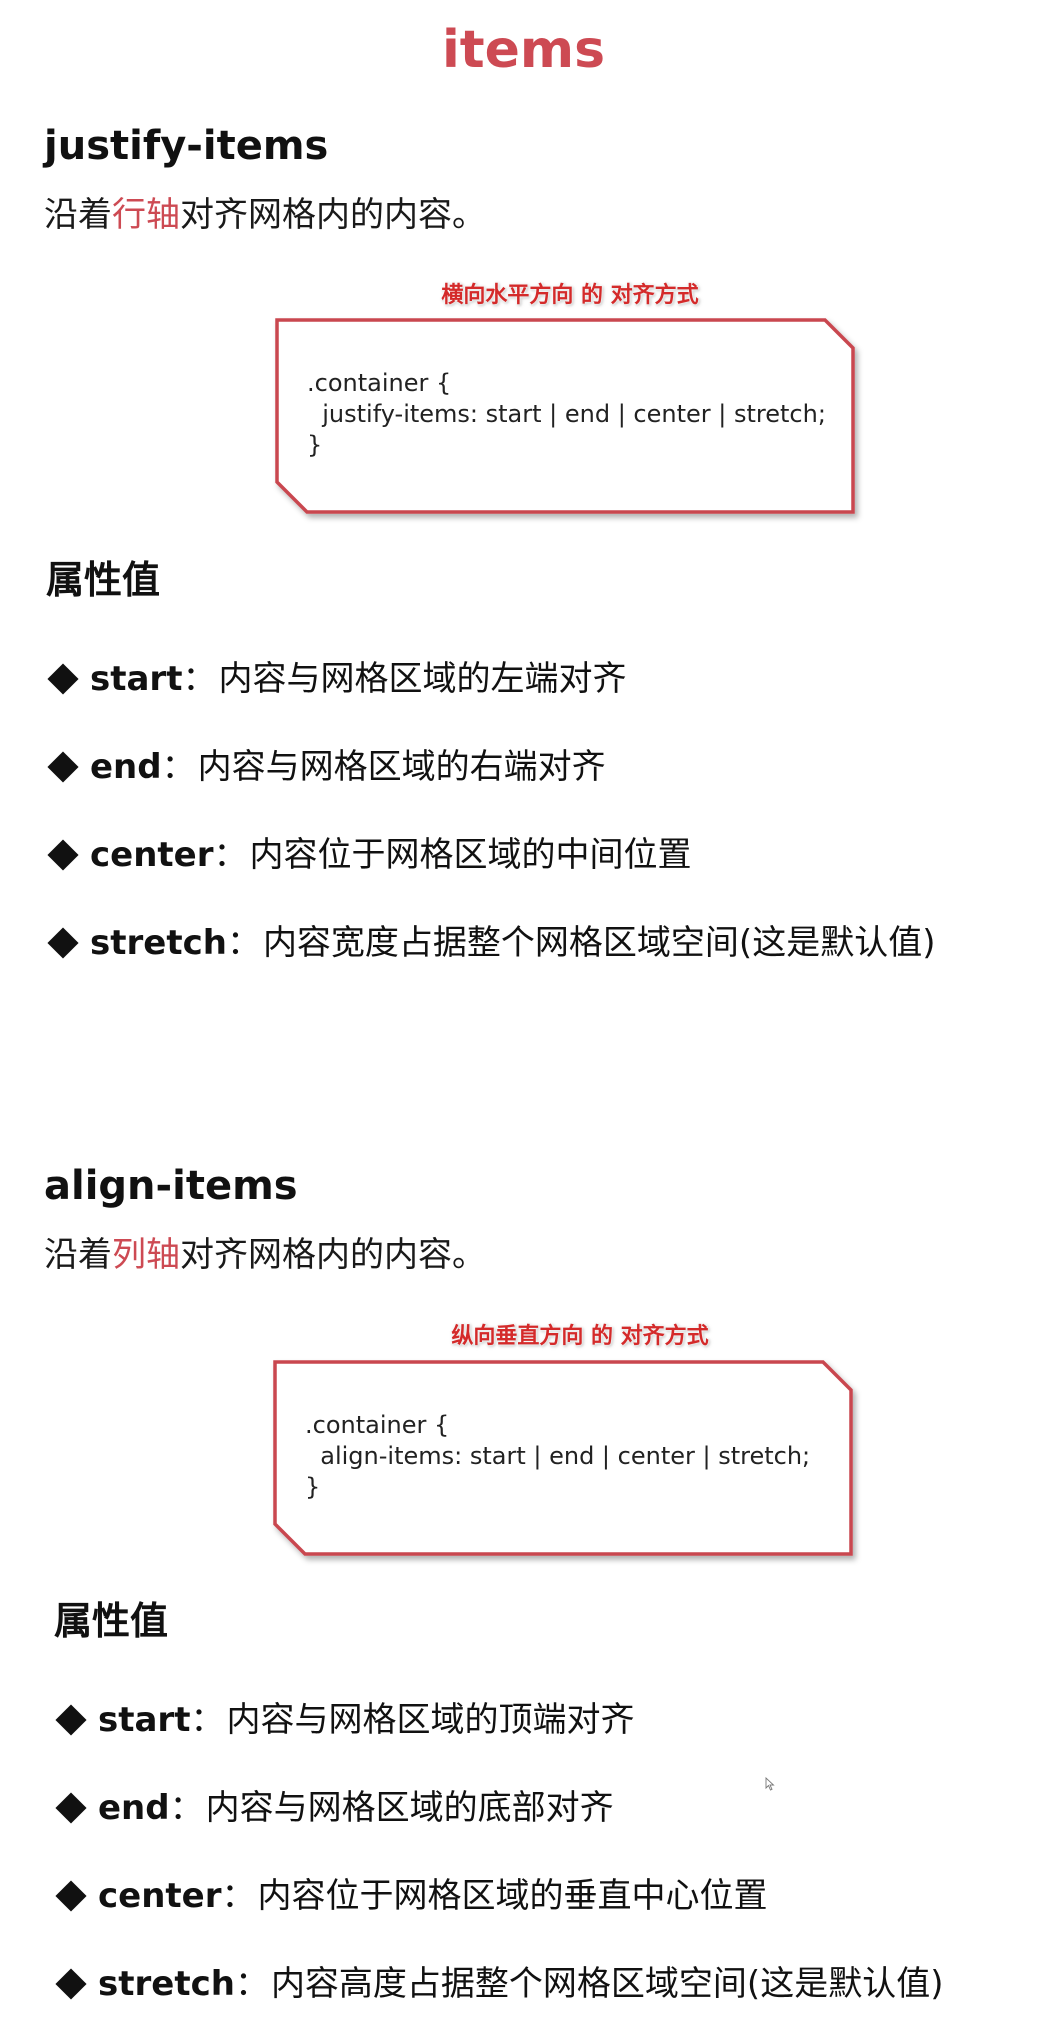 Image resolution: width=1047 pixels, height=2035 pixels. Describe the element at coordinates (523, 50) in the screenshot. I see `page-title: items` at that location.